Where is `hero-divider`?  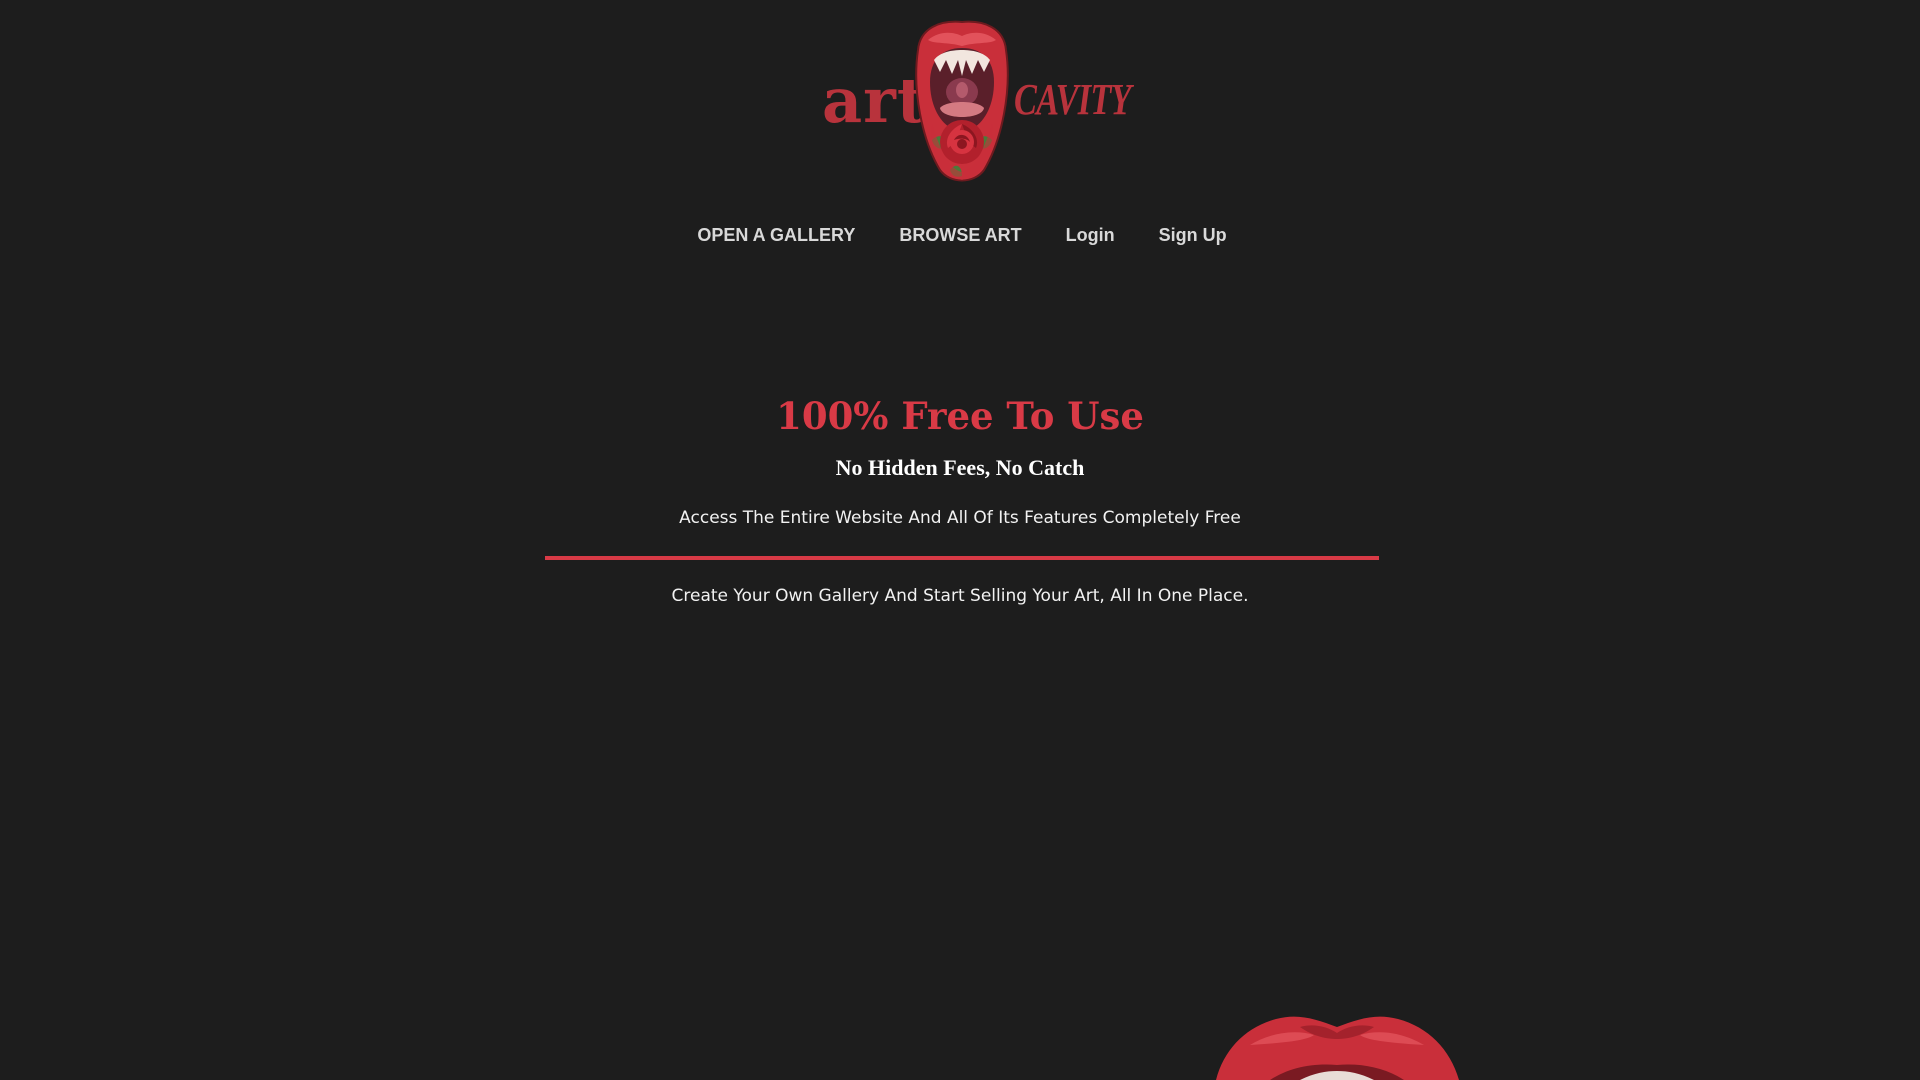
hero-divider is located at coordinates (962, 558).